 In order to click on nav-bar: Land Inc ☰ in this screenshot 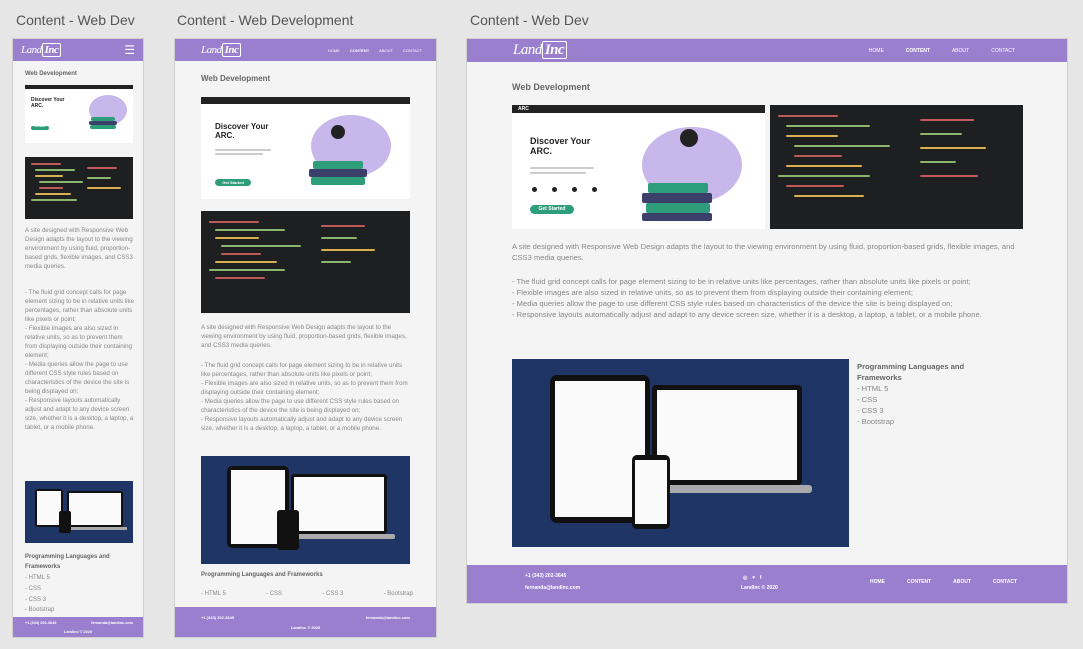, I will do `click(78, 50)`.